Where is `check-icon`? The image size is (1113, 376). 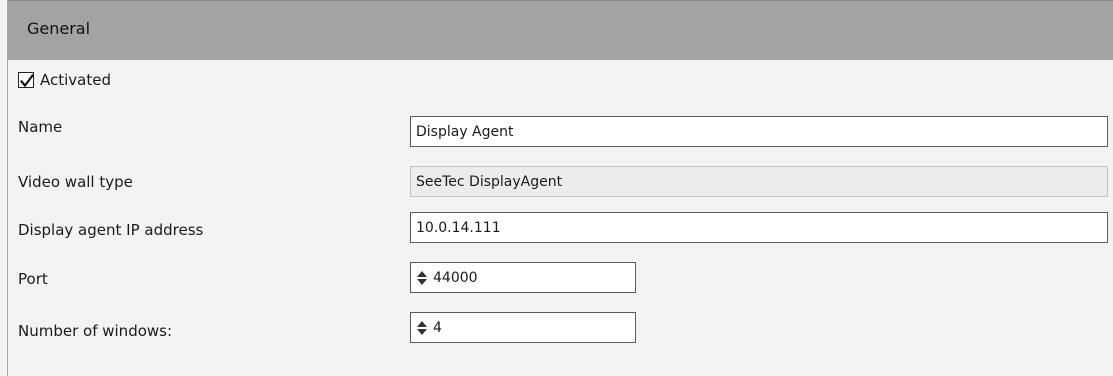 check-icon is located at coordinates (27, 80).